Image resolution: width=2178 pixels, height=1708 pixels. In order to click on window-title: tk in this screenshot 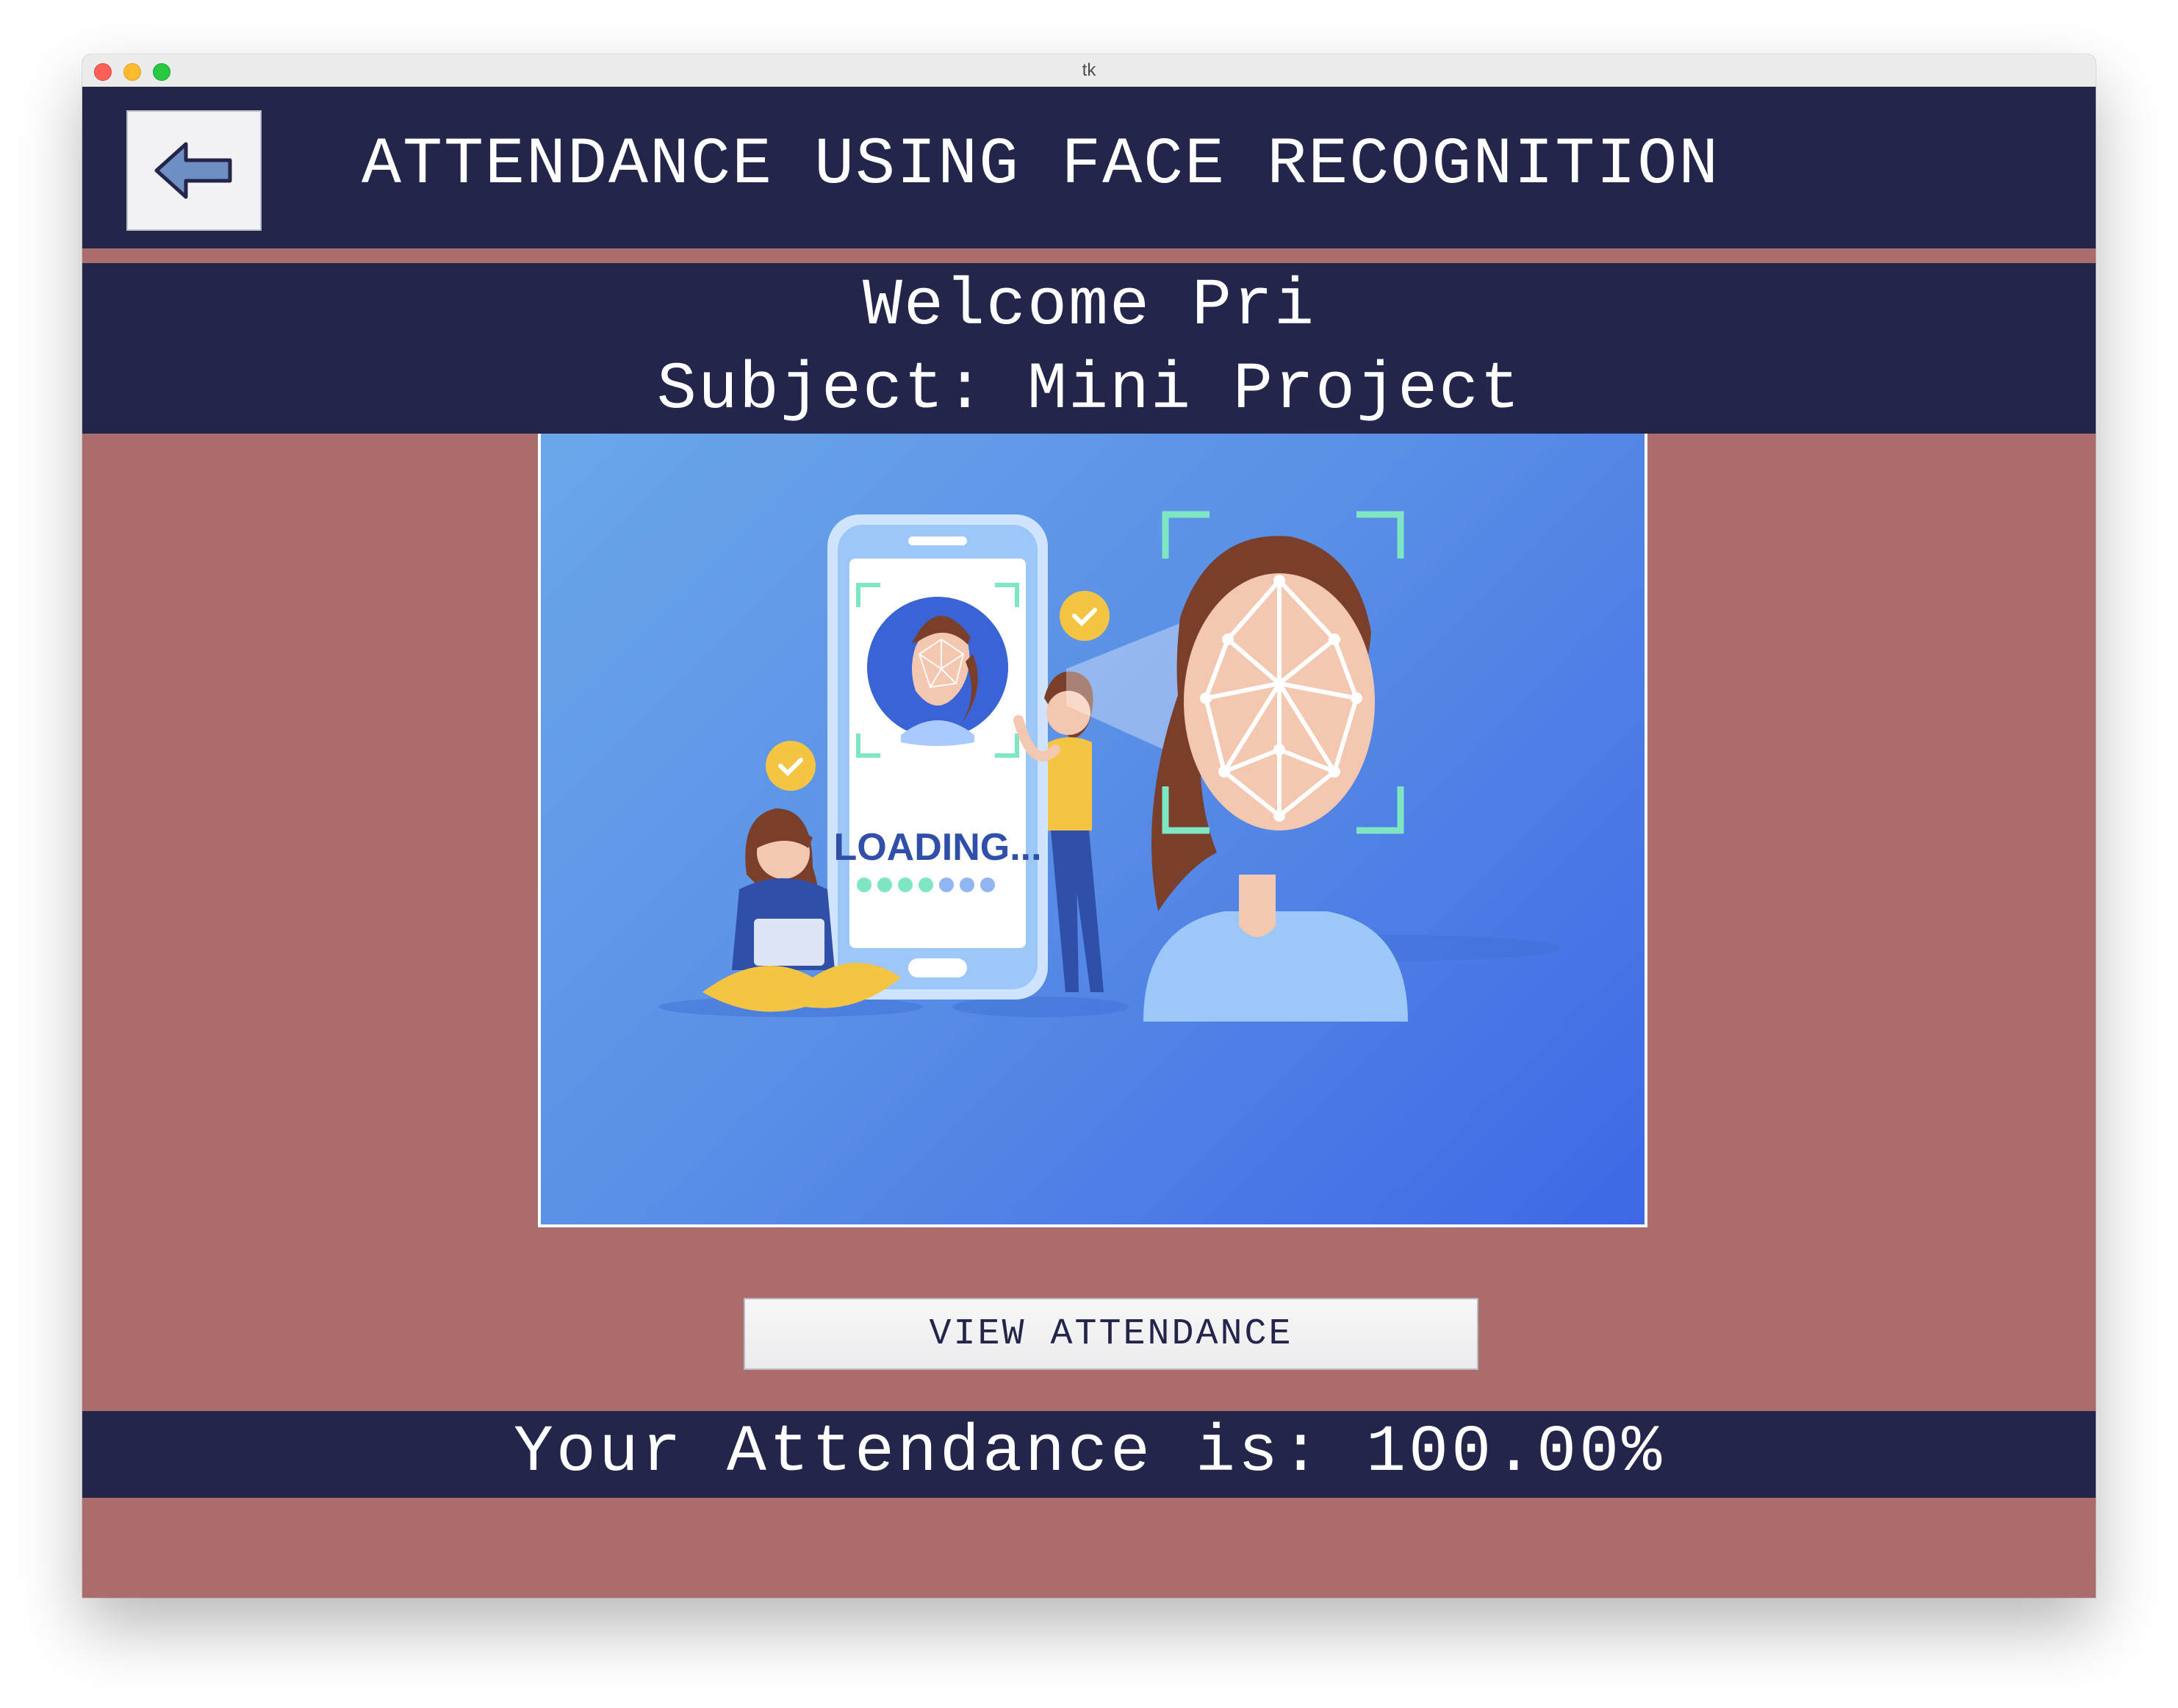, I will do `click(1089, 70)`.